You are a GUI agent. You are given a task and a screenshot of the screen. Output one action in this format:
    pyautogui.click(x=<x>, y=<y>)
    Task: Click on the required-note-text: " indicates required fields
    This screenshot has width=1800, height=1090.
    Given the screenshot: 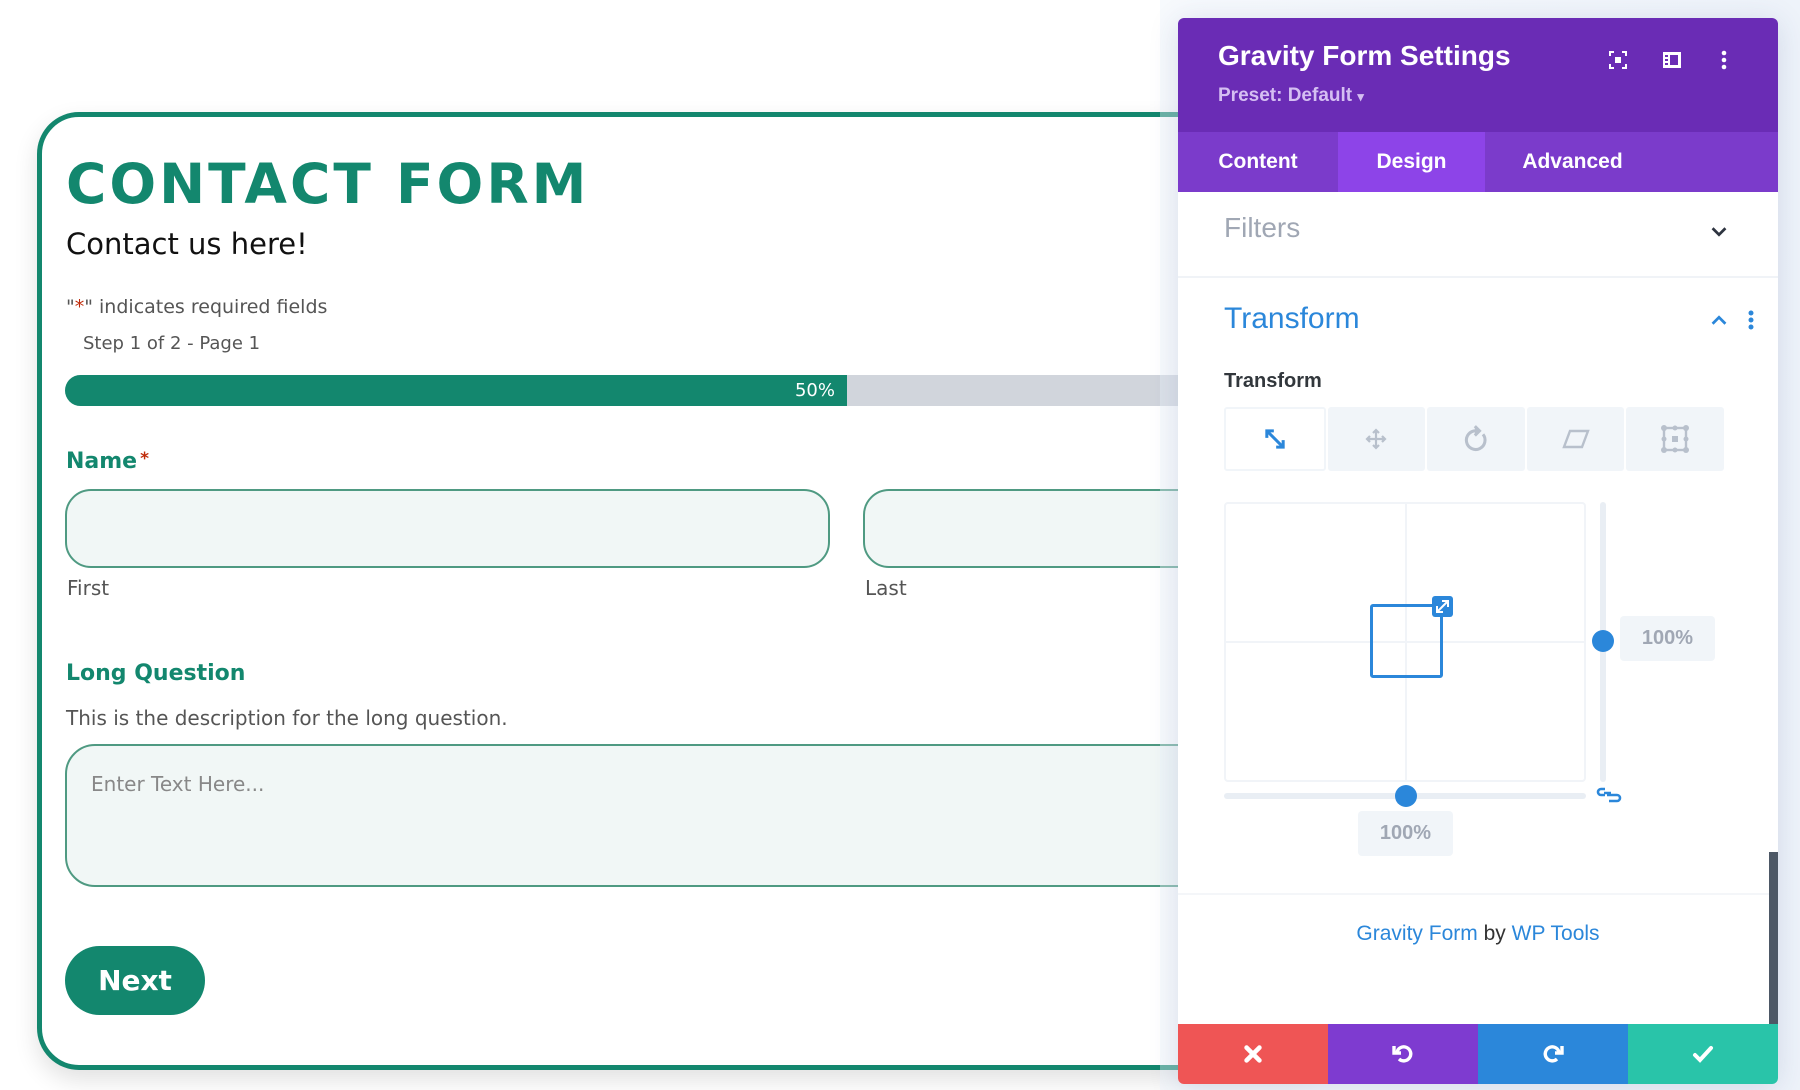 What is the action you would take?
    pyautogui.click(x=206, y=307)
    